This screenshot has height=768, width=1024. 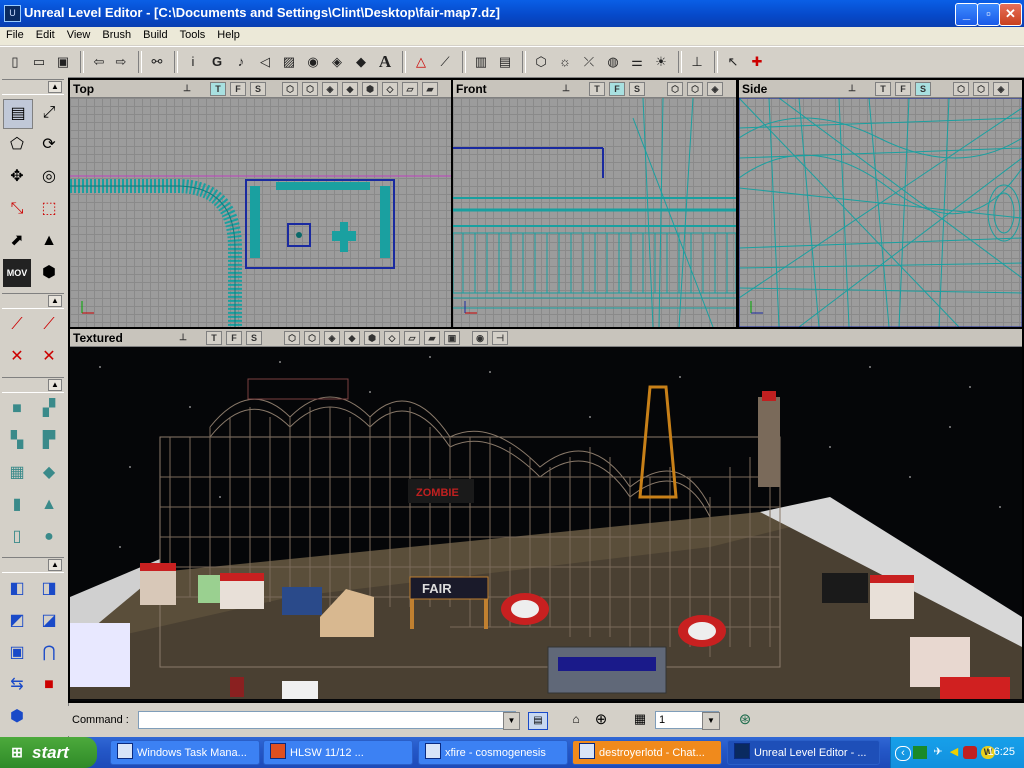 I want to click on task-xfire: xfire - cosmogenesis, so click(x=493, y=752).